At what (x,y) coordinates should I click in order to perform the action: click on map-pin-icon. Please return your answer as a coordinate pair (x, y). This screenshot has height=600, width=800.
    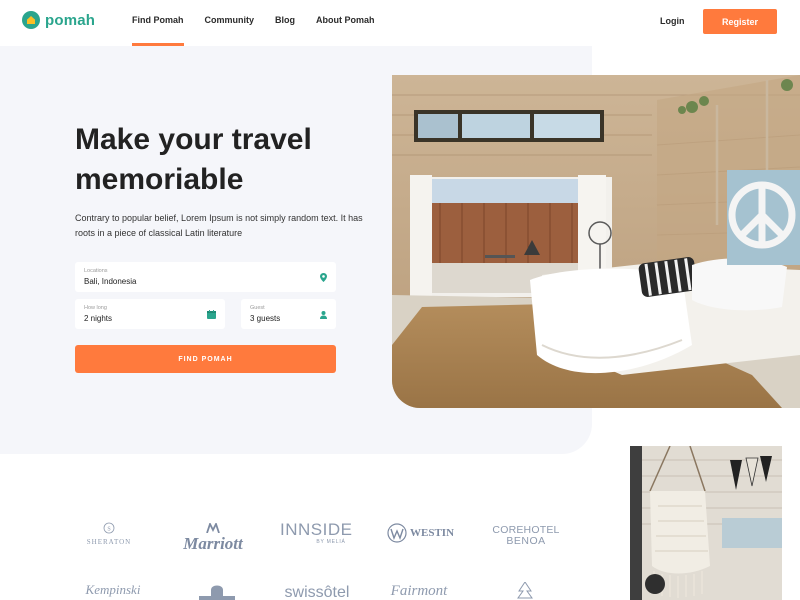
    Looking at the image, I should click on (323, 277).